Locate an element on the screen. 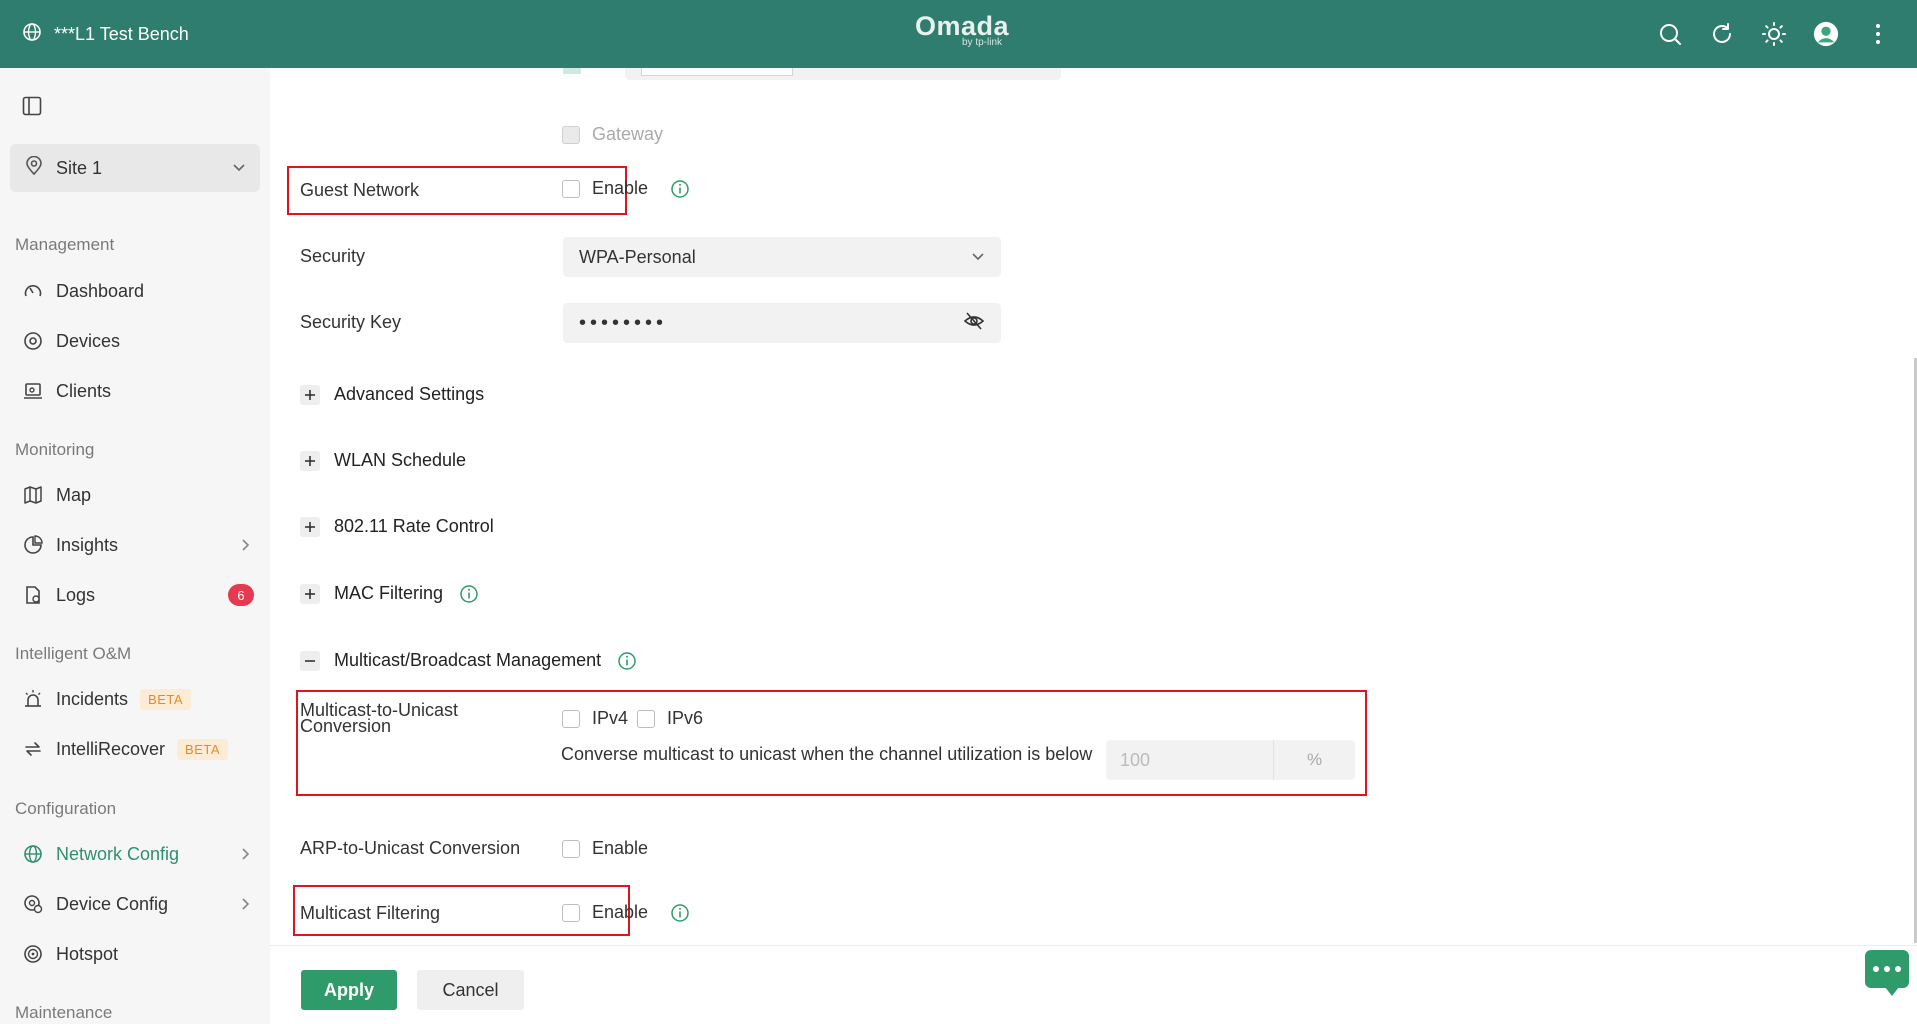 The height and width of the screenshot is (1024, 1917). gateway-checkbox is located at coordinates (571, 134).